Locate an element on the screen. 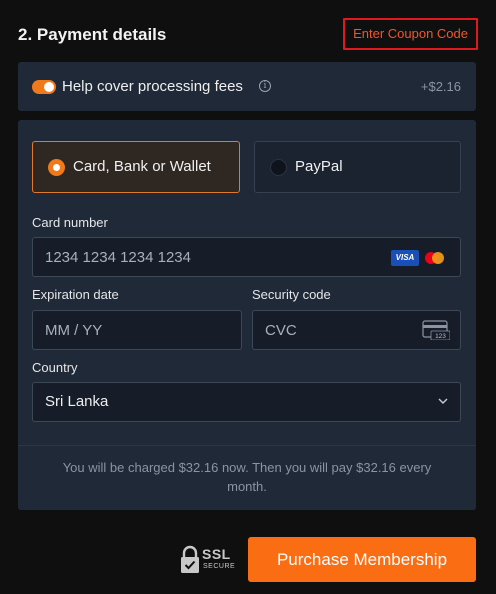 The image size is (496, 594). ssl-secure-badge: SSL SECURE is located at coordinates (208, 560).